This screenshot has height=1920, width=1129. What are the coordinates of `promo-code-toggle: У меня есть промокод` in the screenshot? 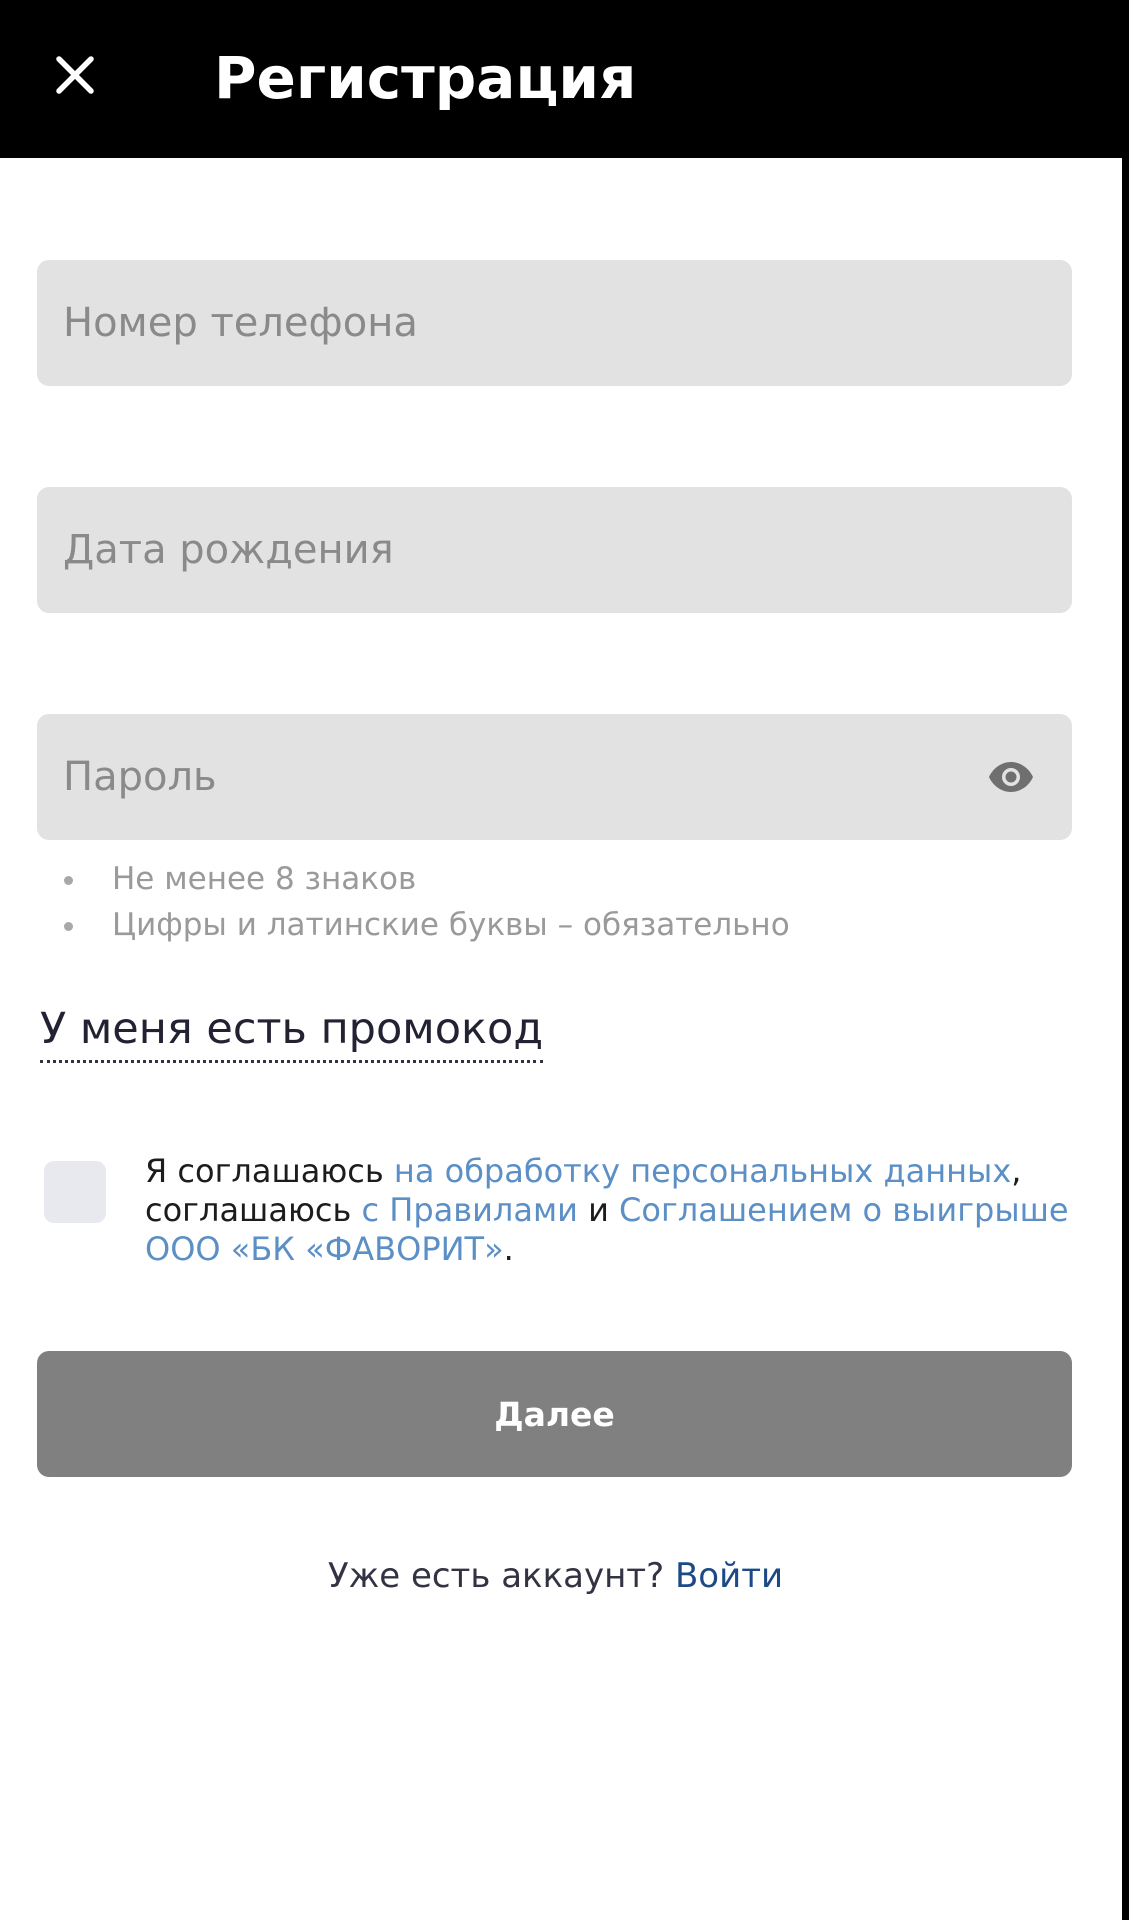 It's located at (292, 1031).